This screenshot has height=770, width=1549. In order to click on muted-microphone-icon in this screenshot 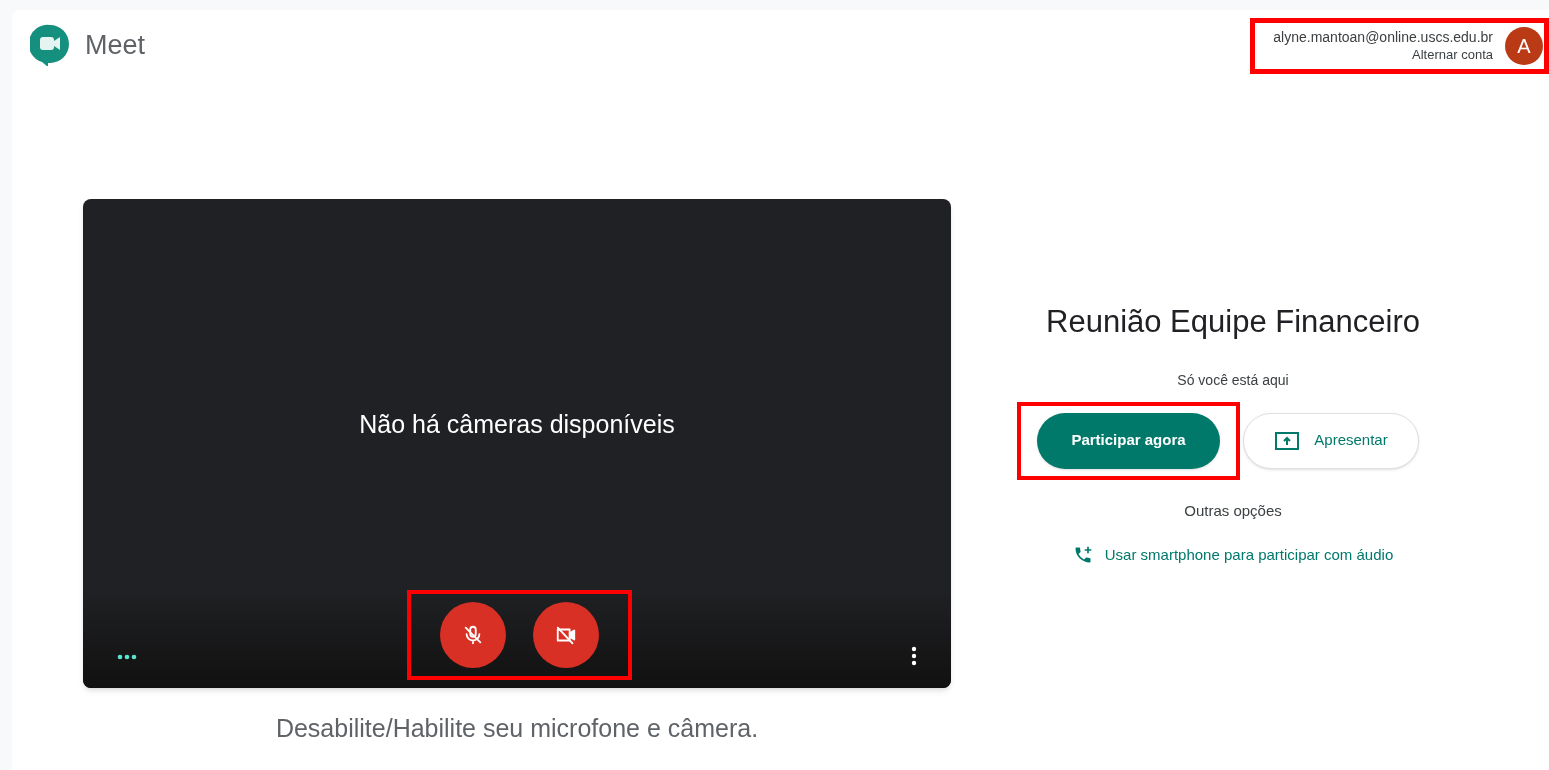, I will do `click(473, 635)`.